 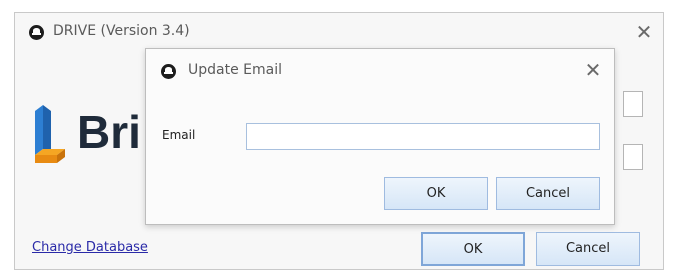 I want to click on dialog-titlebar: Update Email ✕, so click(x=380, y=71).